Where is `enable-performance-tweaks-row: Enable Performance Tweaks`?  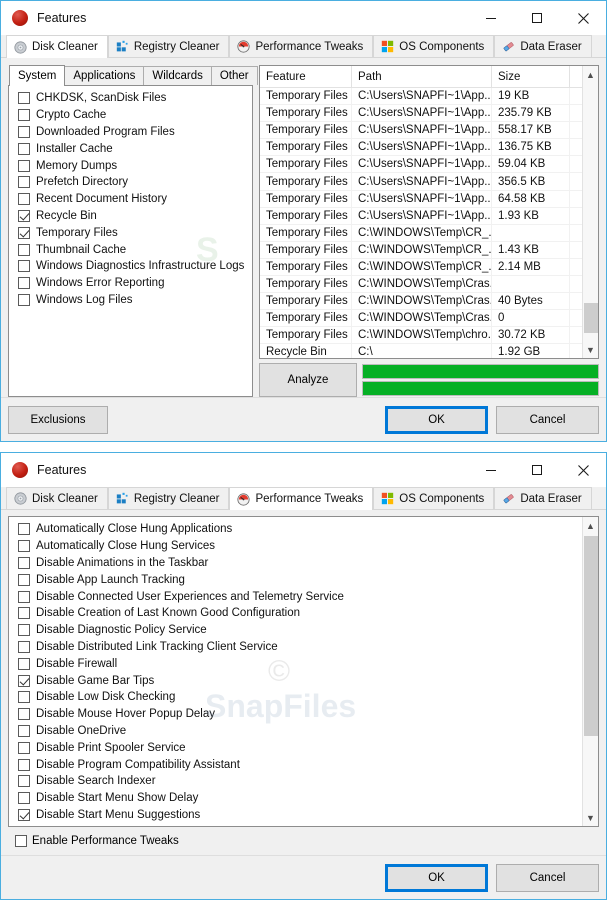
enable-performance-tweaks-row: Enable Performance Tweaks is located at coordinates (303, 841).